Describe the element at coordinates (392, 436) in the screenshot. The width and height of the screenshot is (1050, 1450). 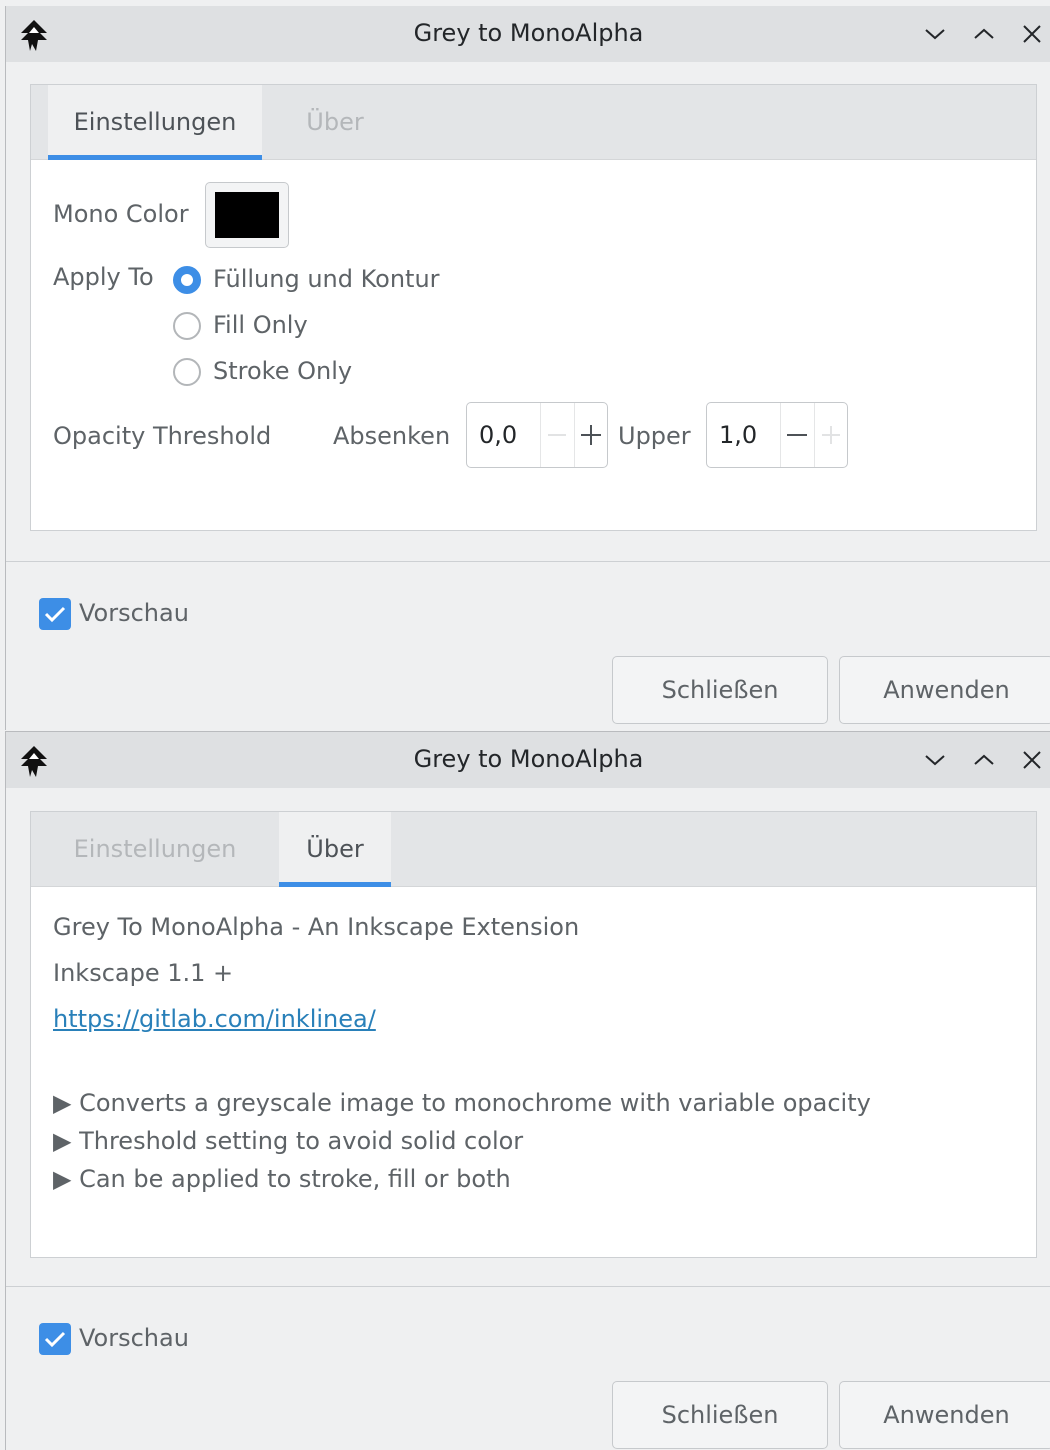
I see `lower-threshold-label: Absenken` at that location.